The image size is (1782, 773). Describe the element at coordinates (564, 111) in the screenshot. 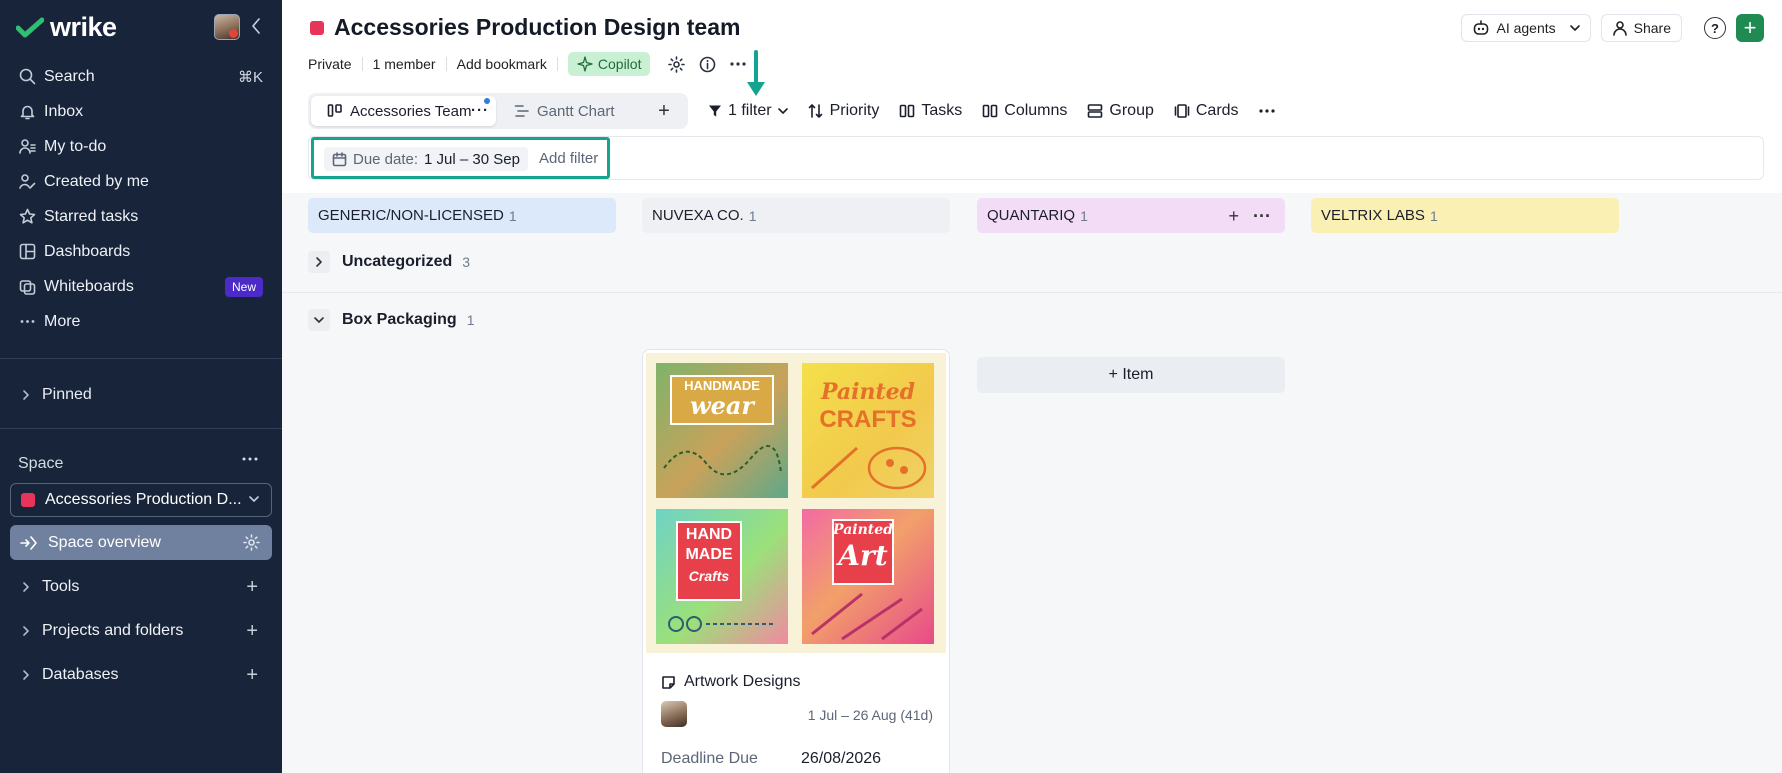

I see `tab-gantt-chart: Gantt Chart` at that location.